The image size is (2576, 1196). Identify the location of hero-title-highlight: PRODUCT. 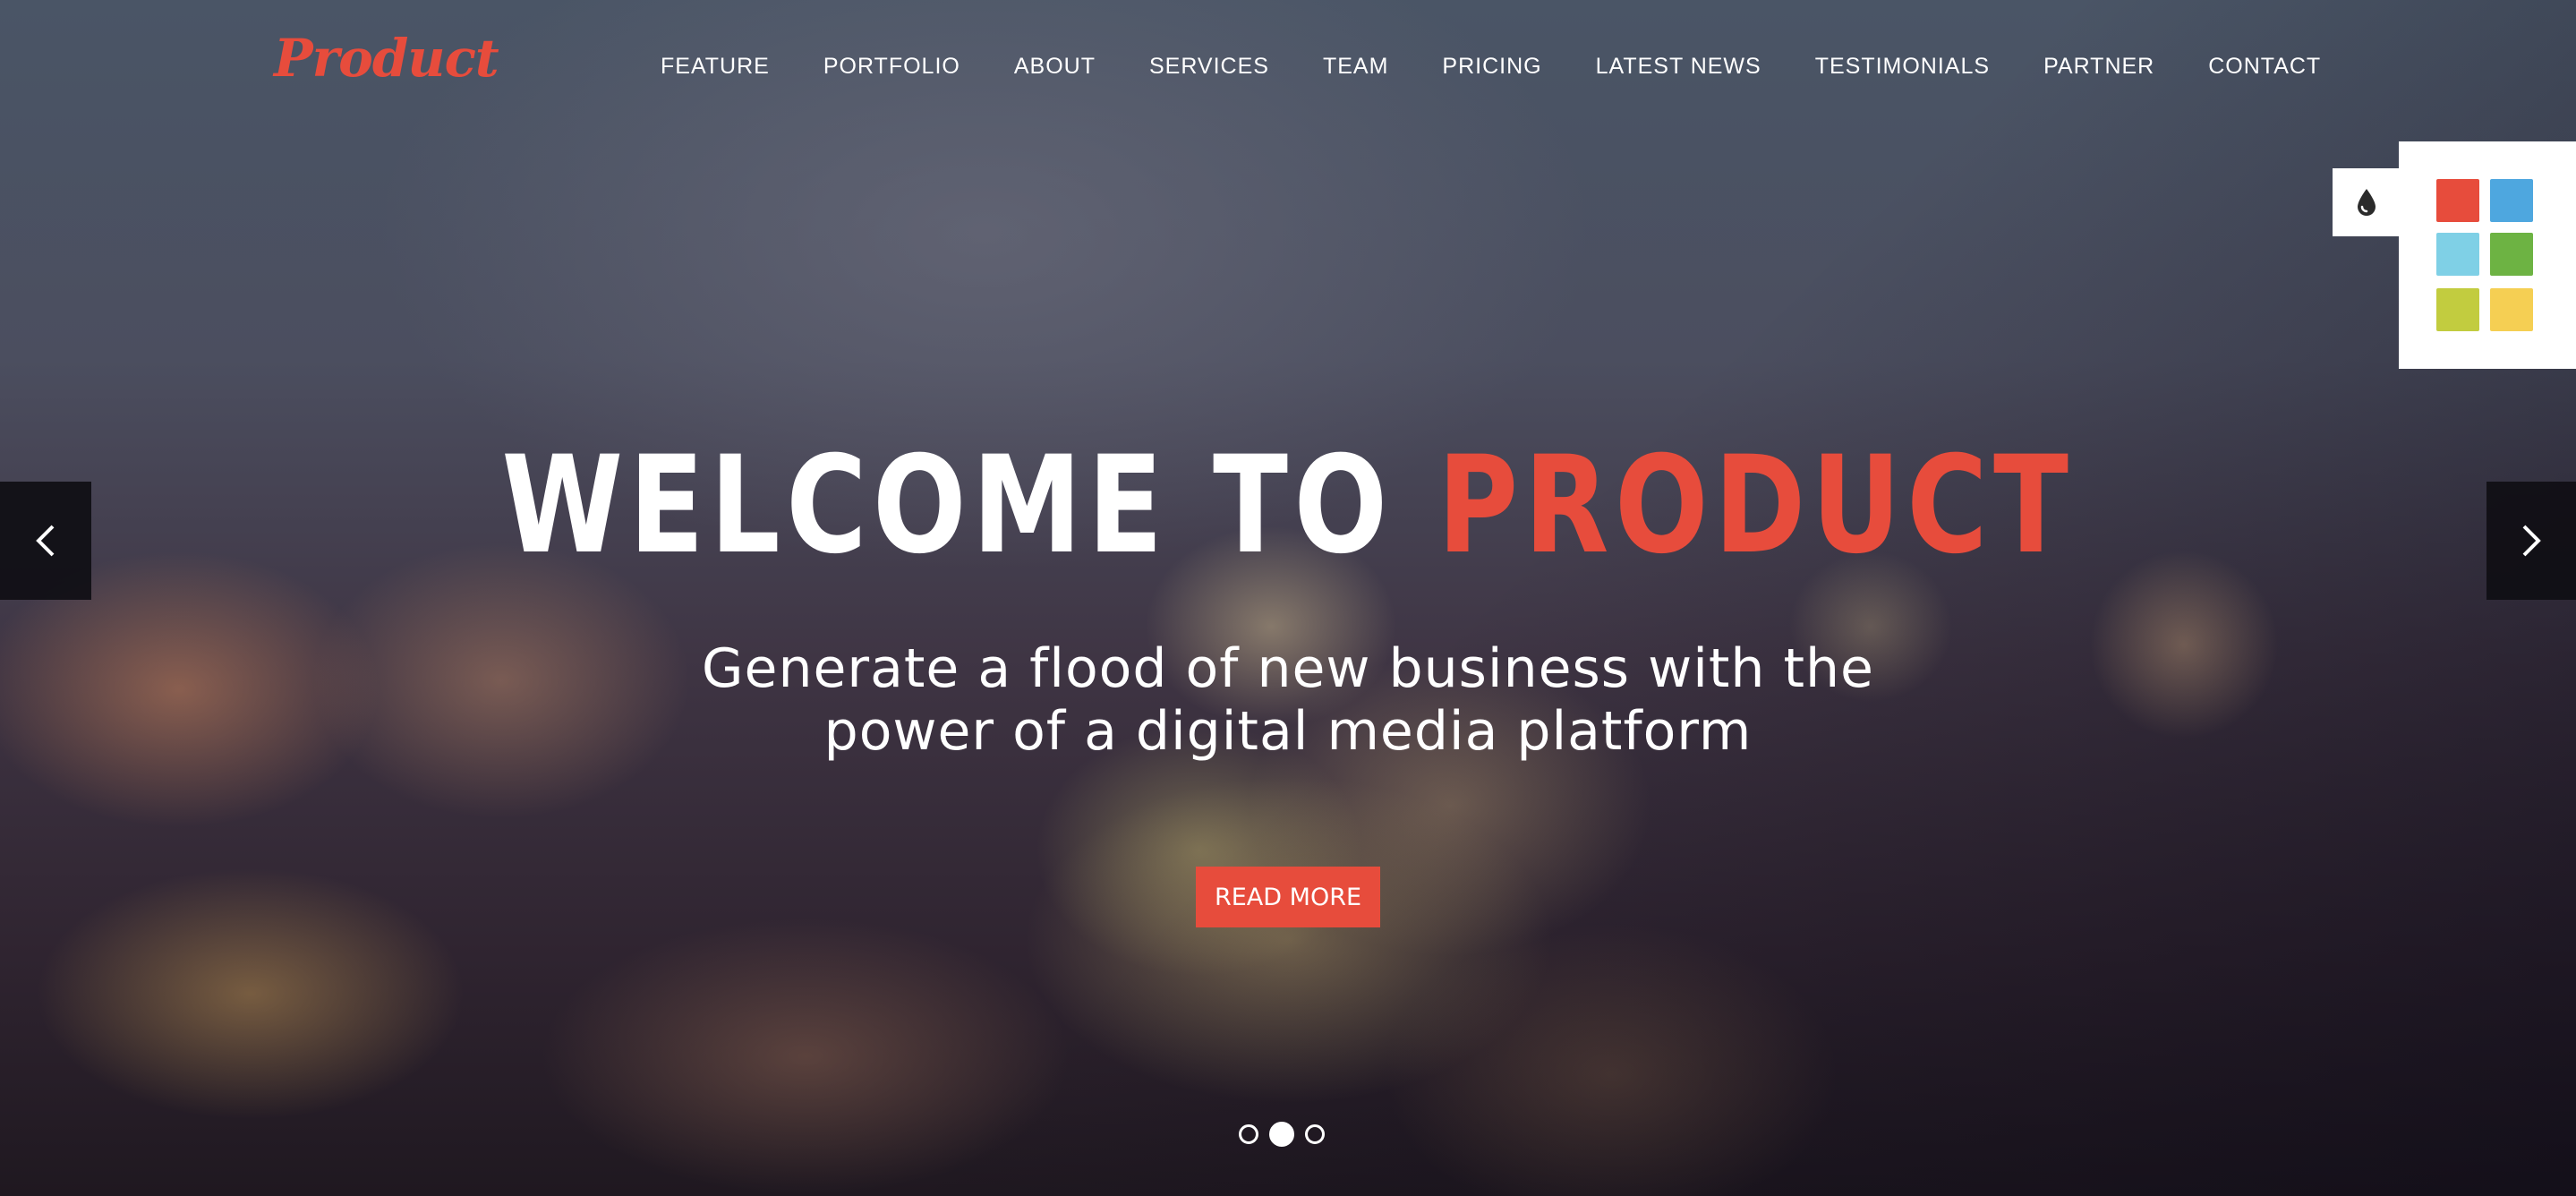
(1756, 506).